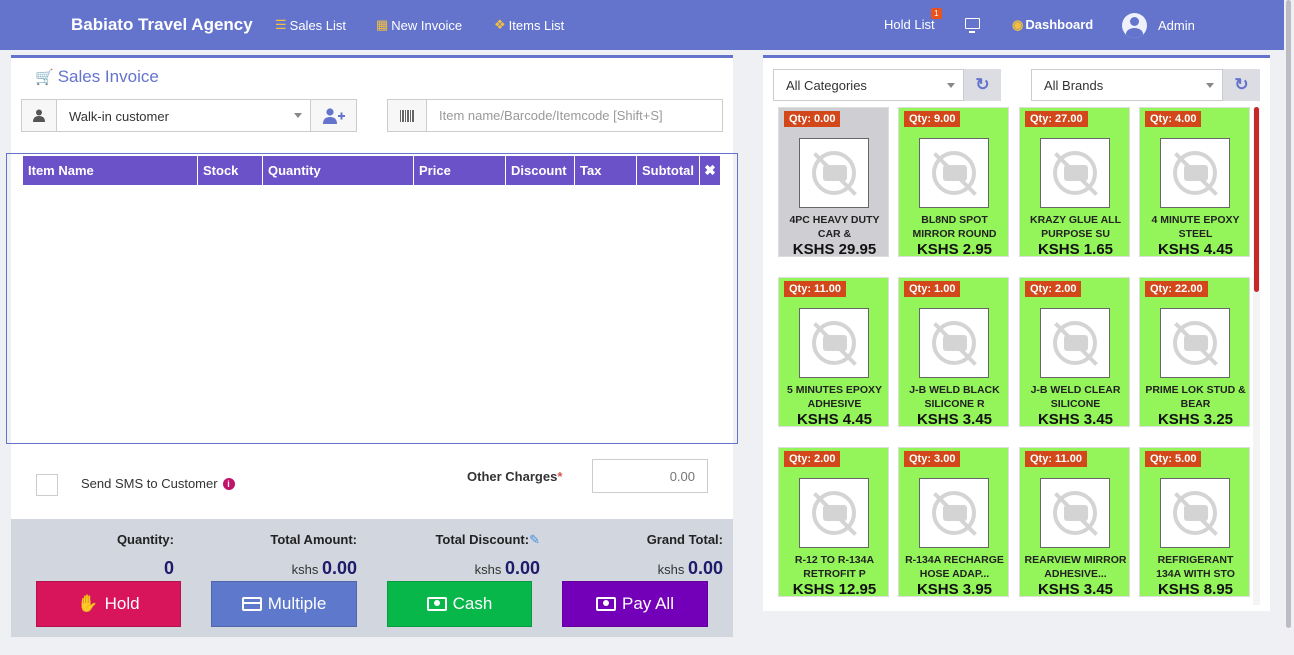 The height and width of the screenshot is (655, 1294). What do you see at coordinates (162, 25) in the screenshot?
I see `brand-name: Babiato Travel Agency` at bounding box center [162, 25].